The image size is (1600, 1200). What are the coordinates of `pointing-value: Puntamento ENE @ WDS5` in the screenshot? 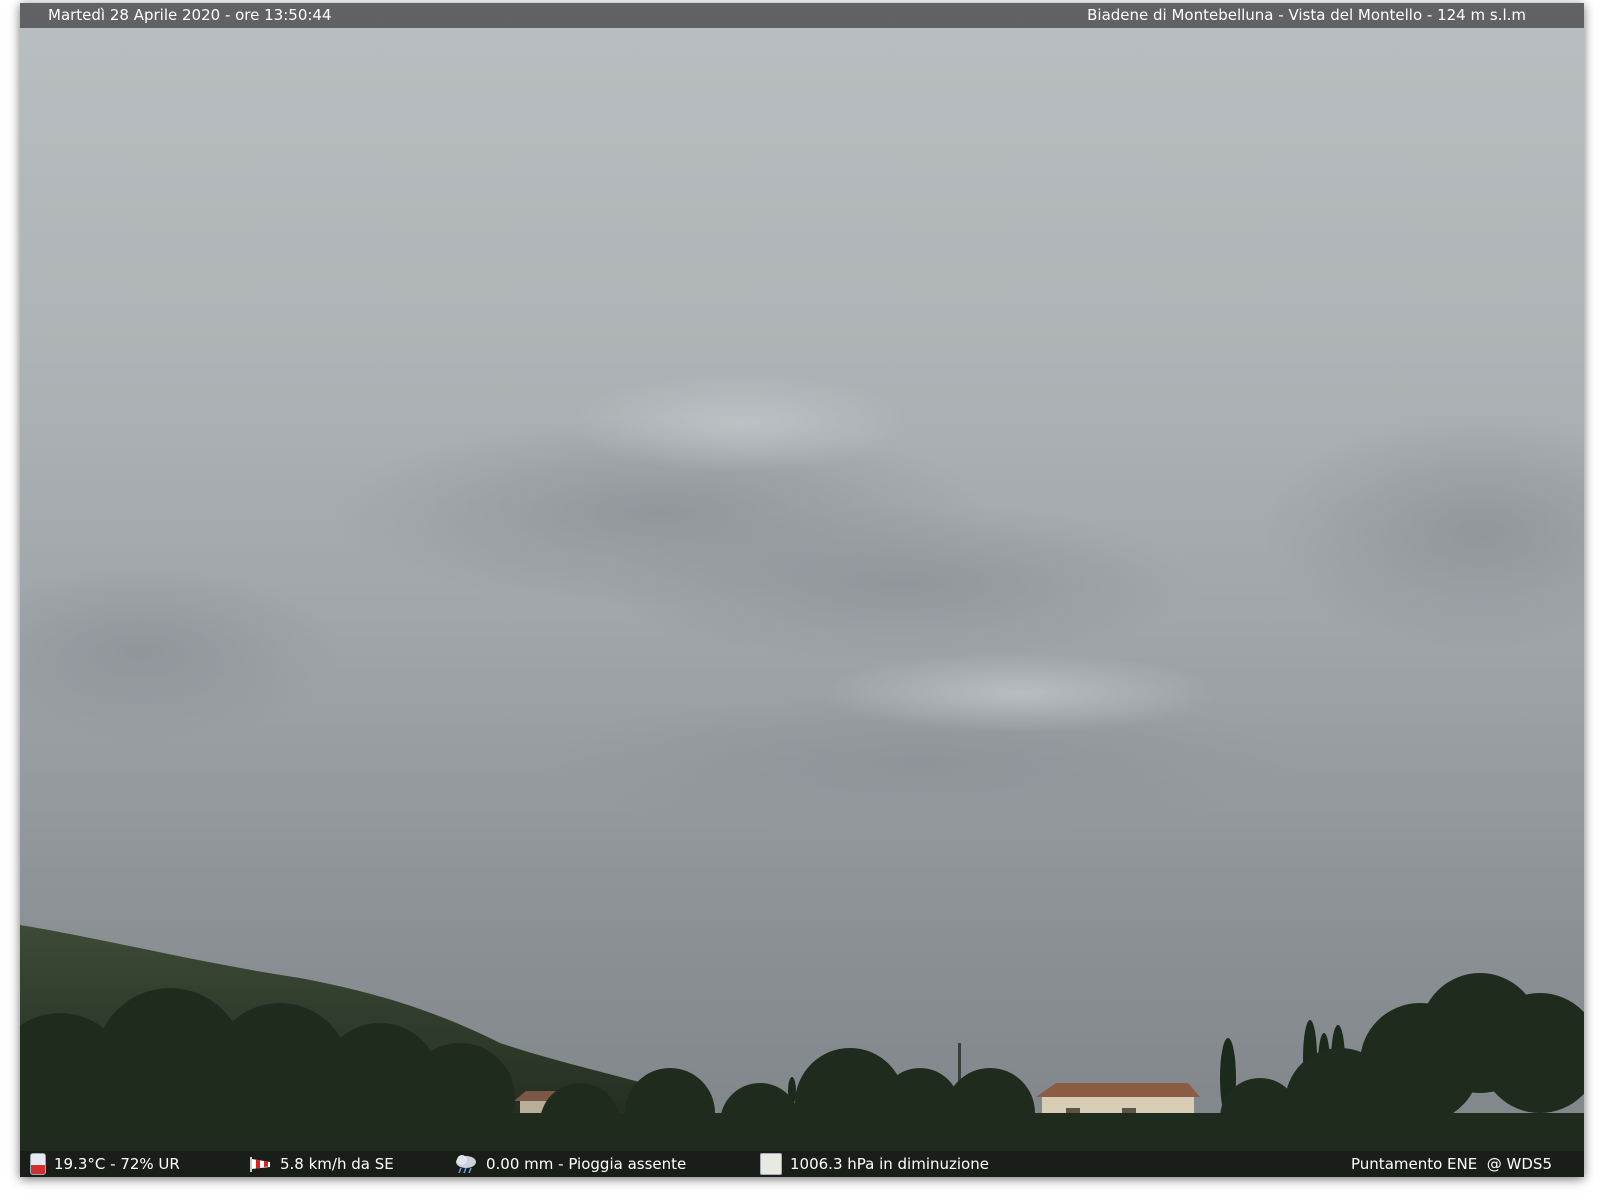 It's located at (1451, 1164).